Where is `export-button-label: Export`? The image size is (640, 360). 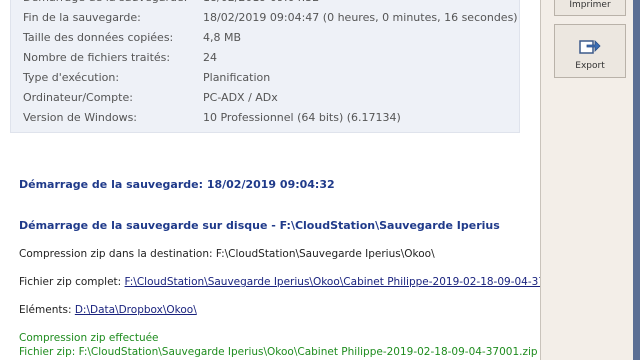
export-button-label: Export is located at coordinates (590, 66).